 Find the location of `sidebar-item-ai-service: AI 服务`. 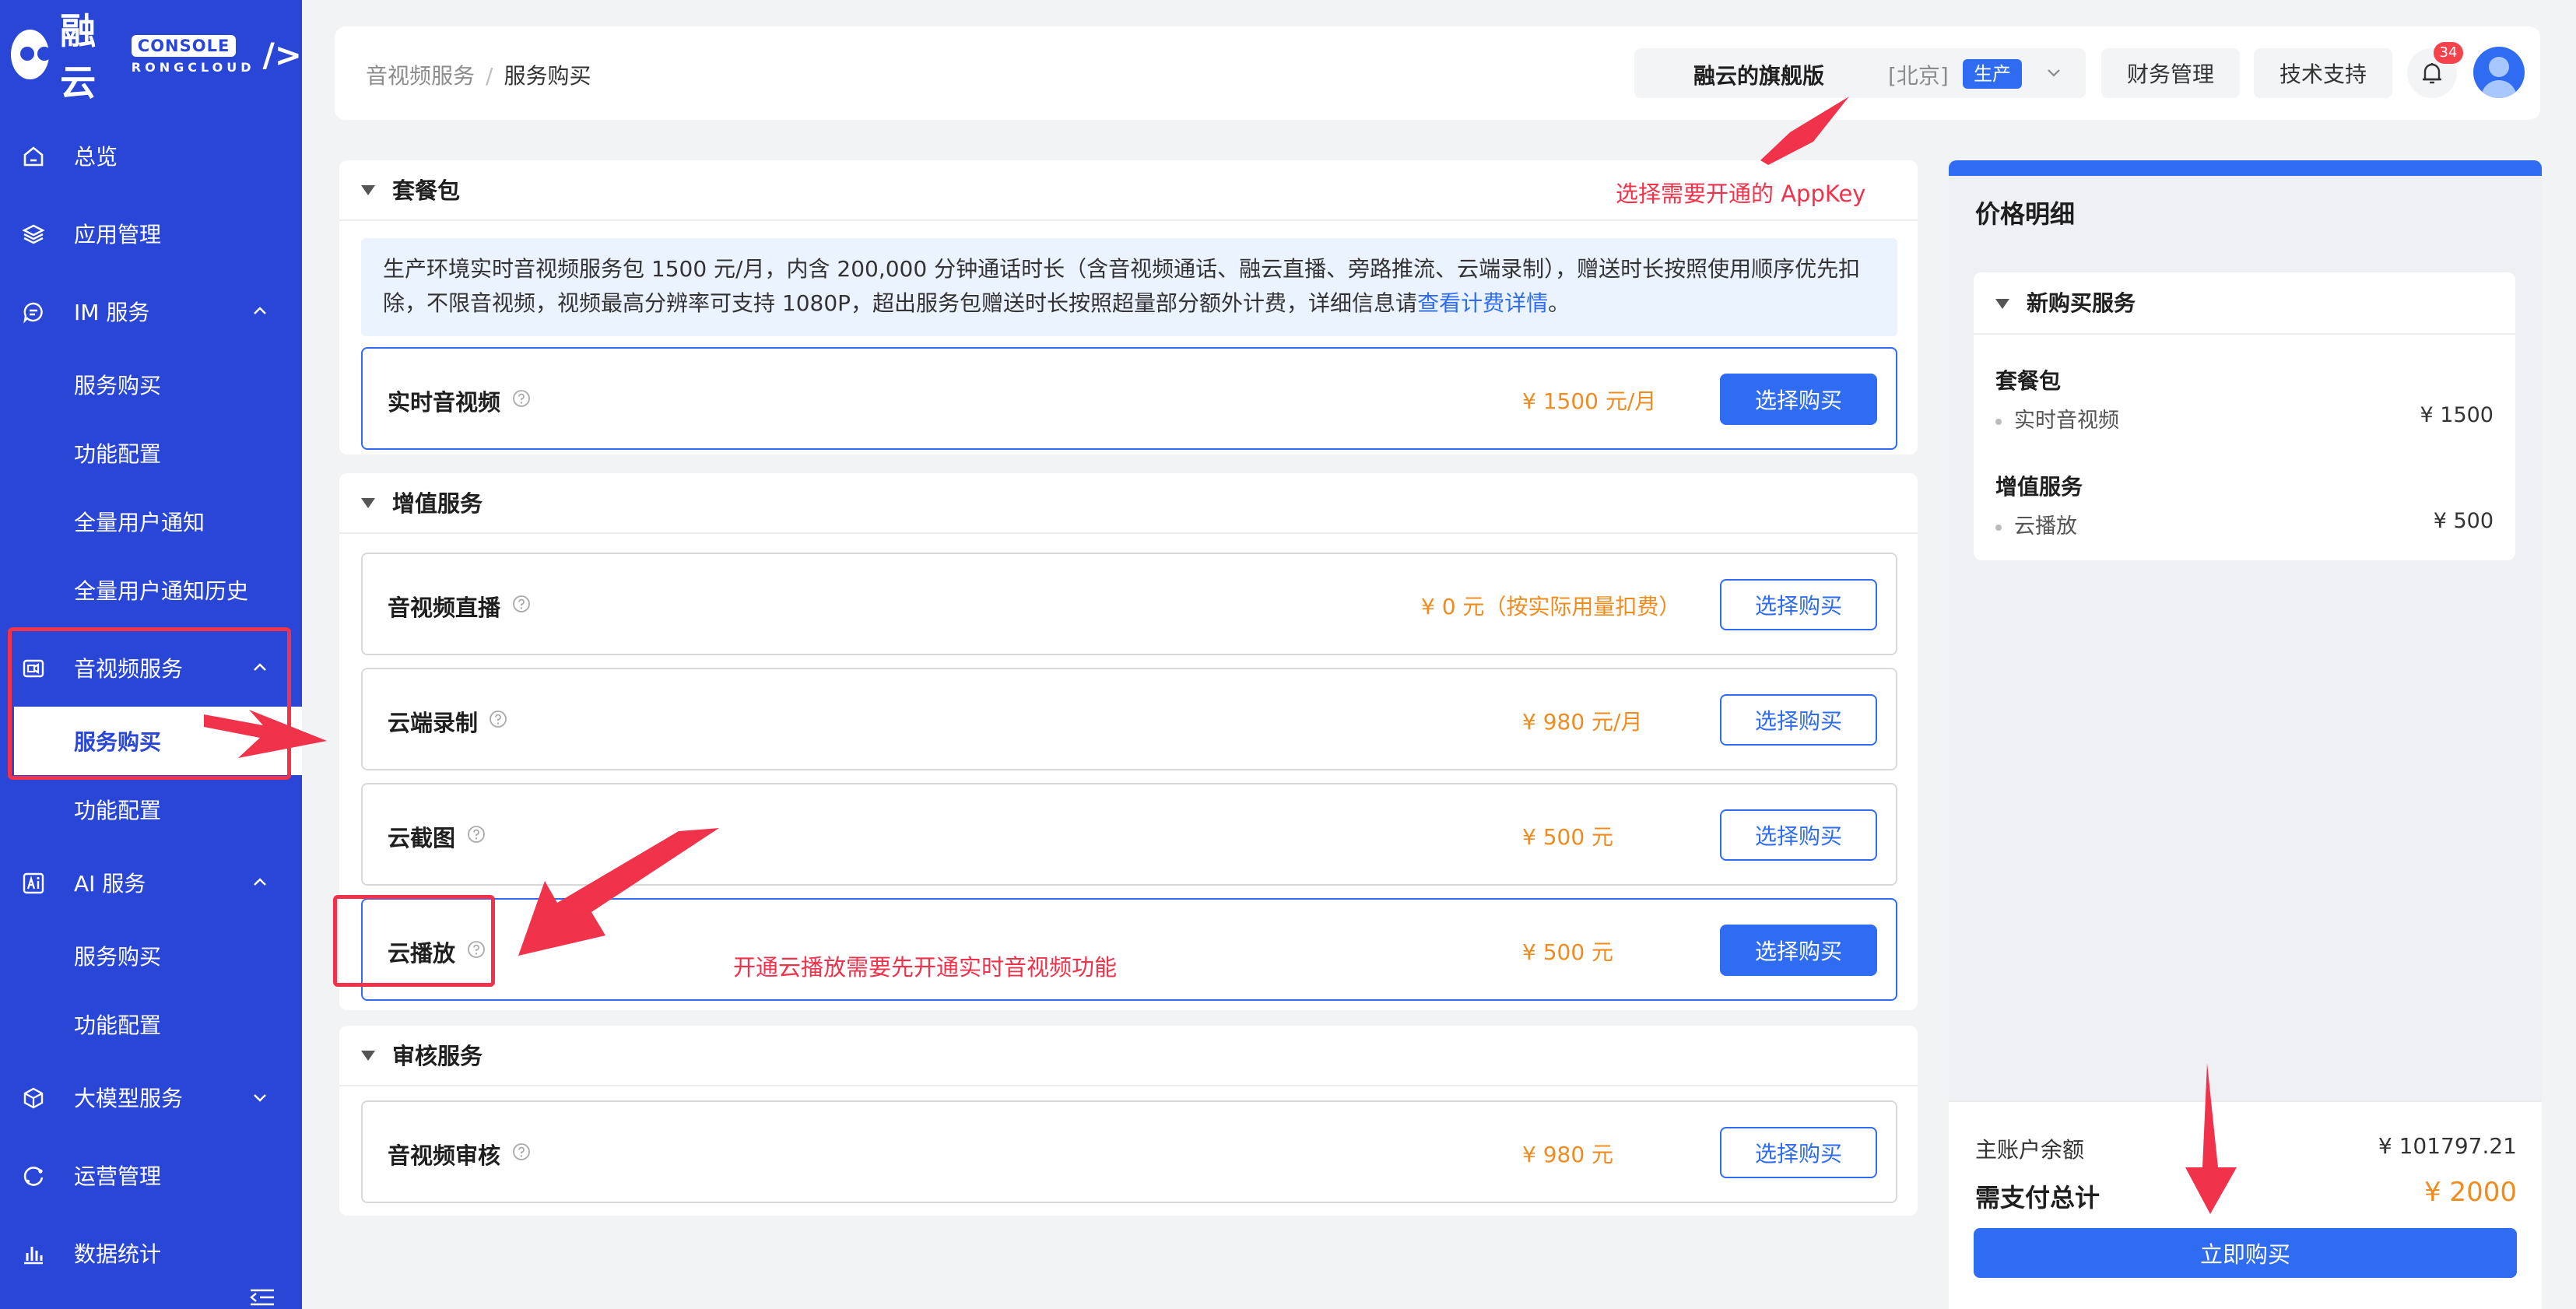

sidebar-item-ai-service: AI 服务 is located at coordinates (151, 882).